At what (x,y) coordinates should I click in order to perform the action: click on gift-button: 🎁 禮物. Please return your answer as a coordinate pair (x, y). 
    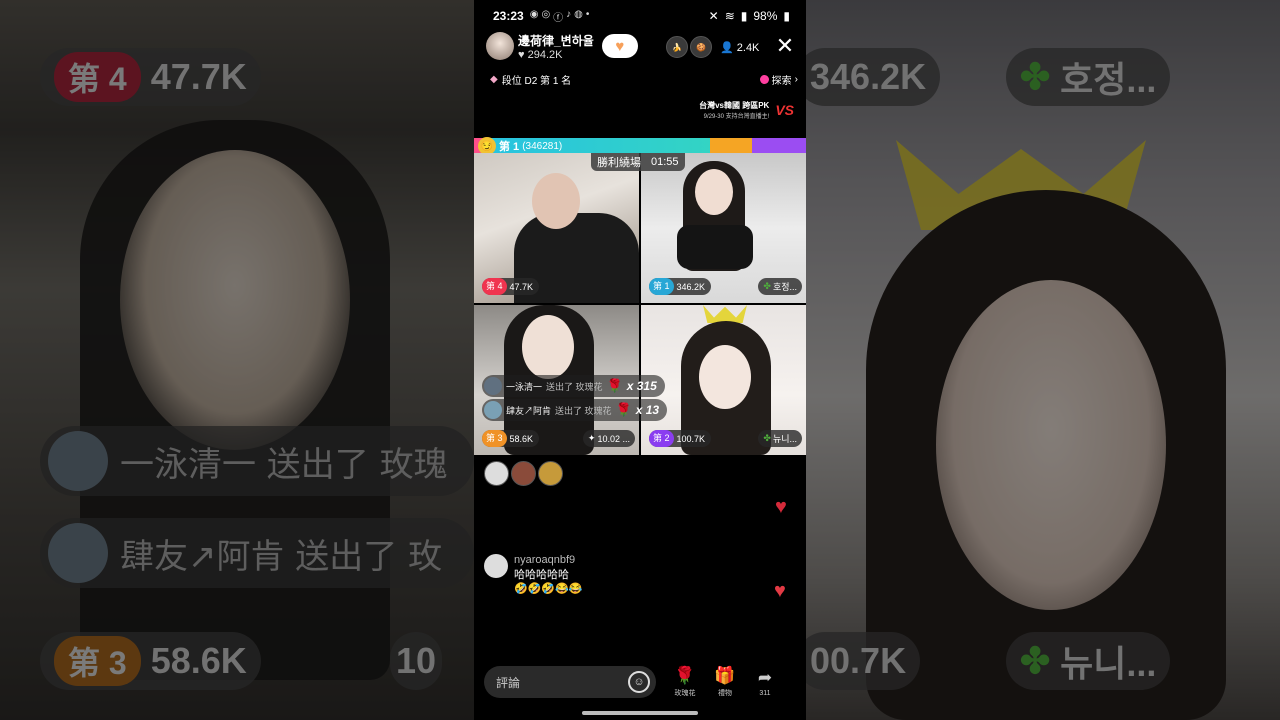
    Looking at the image, I should click on (725, 682).